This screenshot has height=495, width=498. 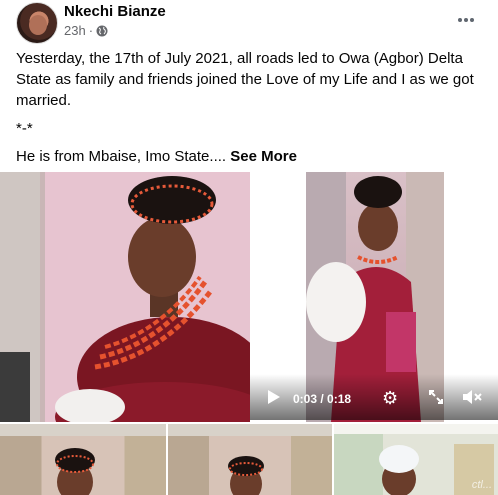 I want to click on play-icon, so click(x=274, y=397).